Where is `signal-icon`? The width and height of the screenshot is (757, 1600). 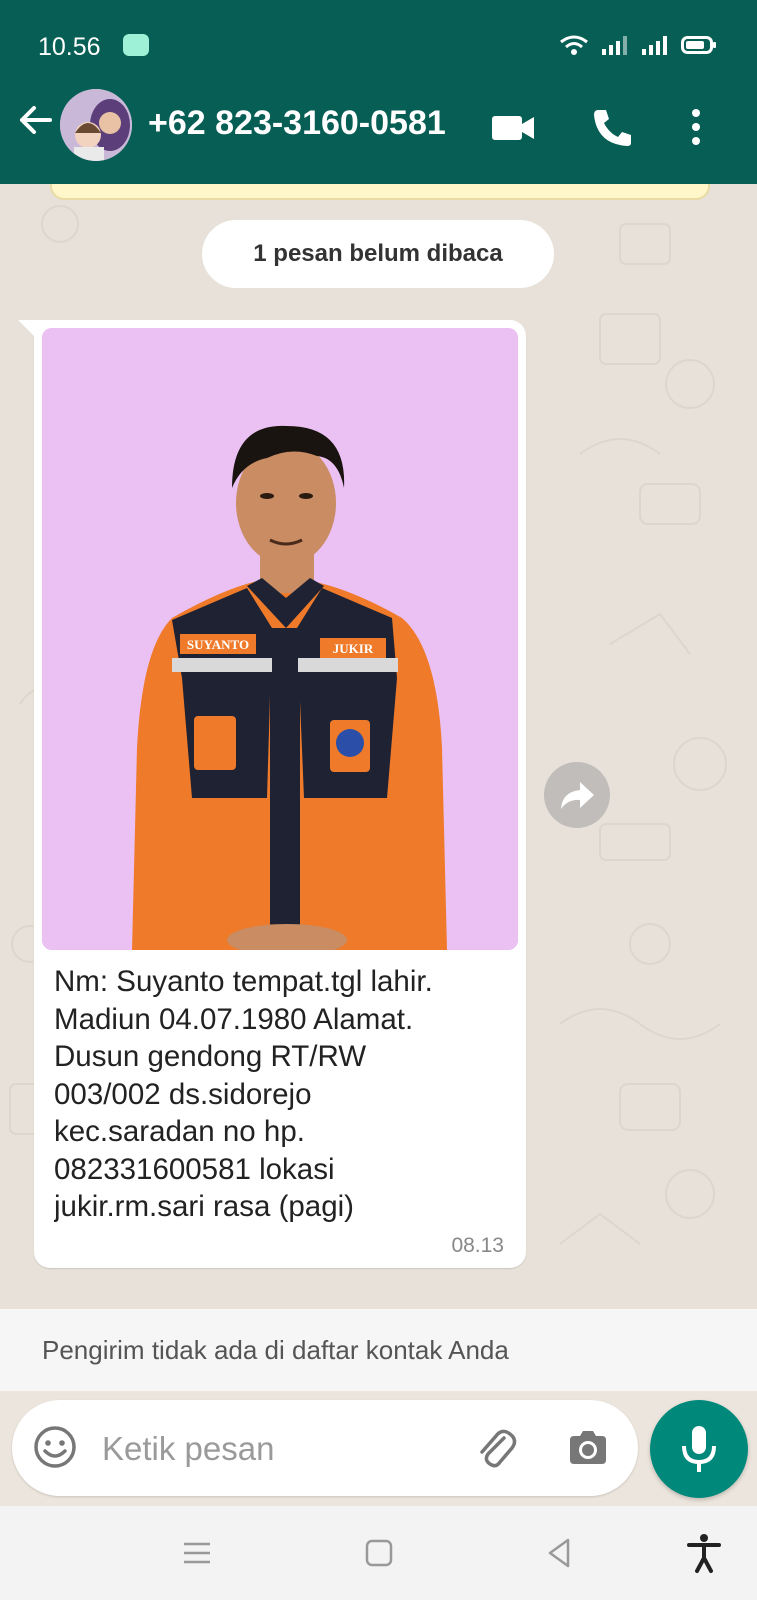 signal-icon is located at coordinates (614, 45).